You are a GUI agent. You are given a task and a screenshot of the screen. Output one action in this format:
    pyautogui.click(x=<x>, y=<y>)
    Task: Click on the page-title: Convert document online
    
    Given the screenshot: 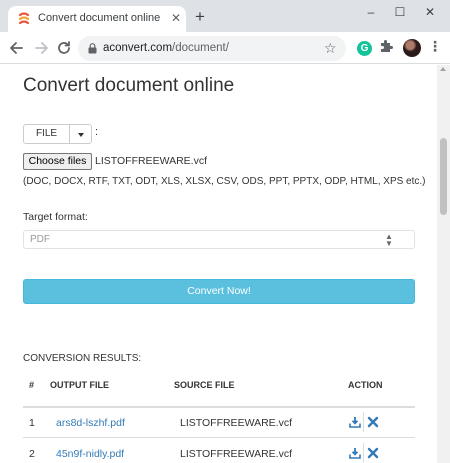 What is the action you would take?
    pyautogui.click(x=129, y=85)
    